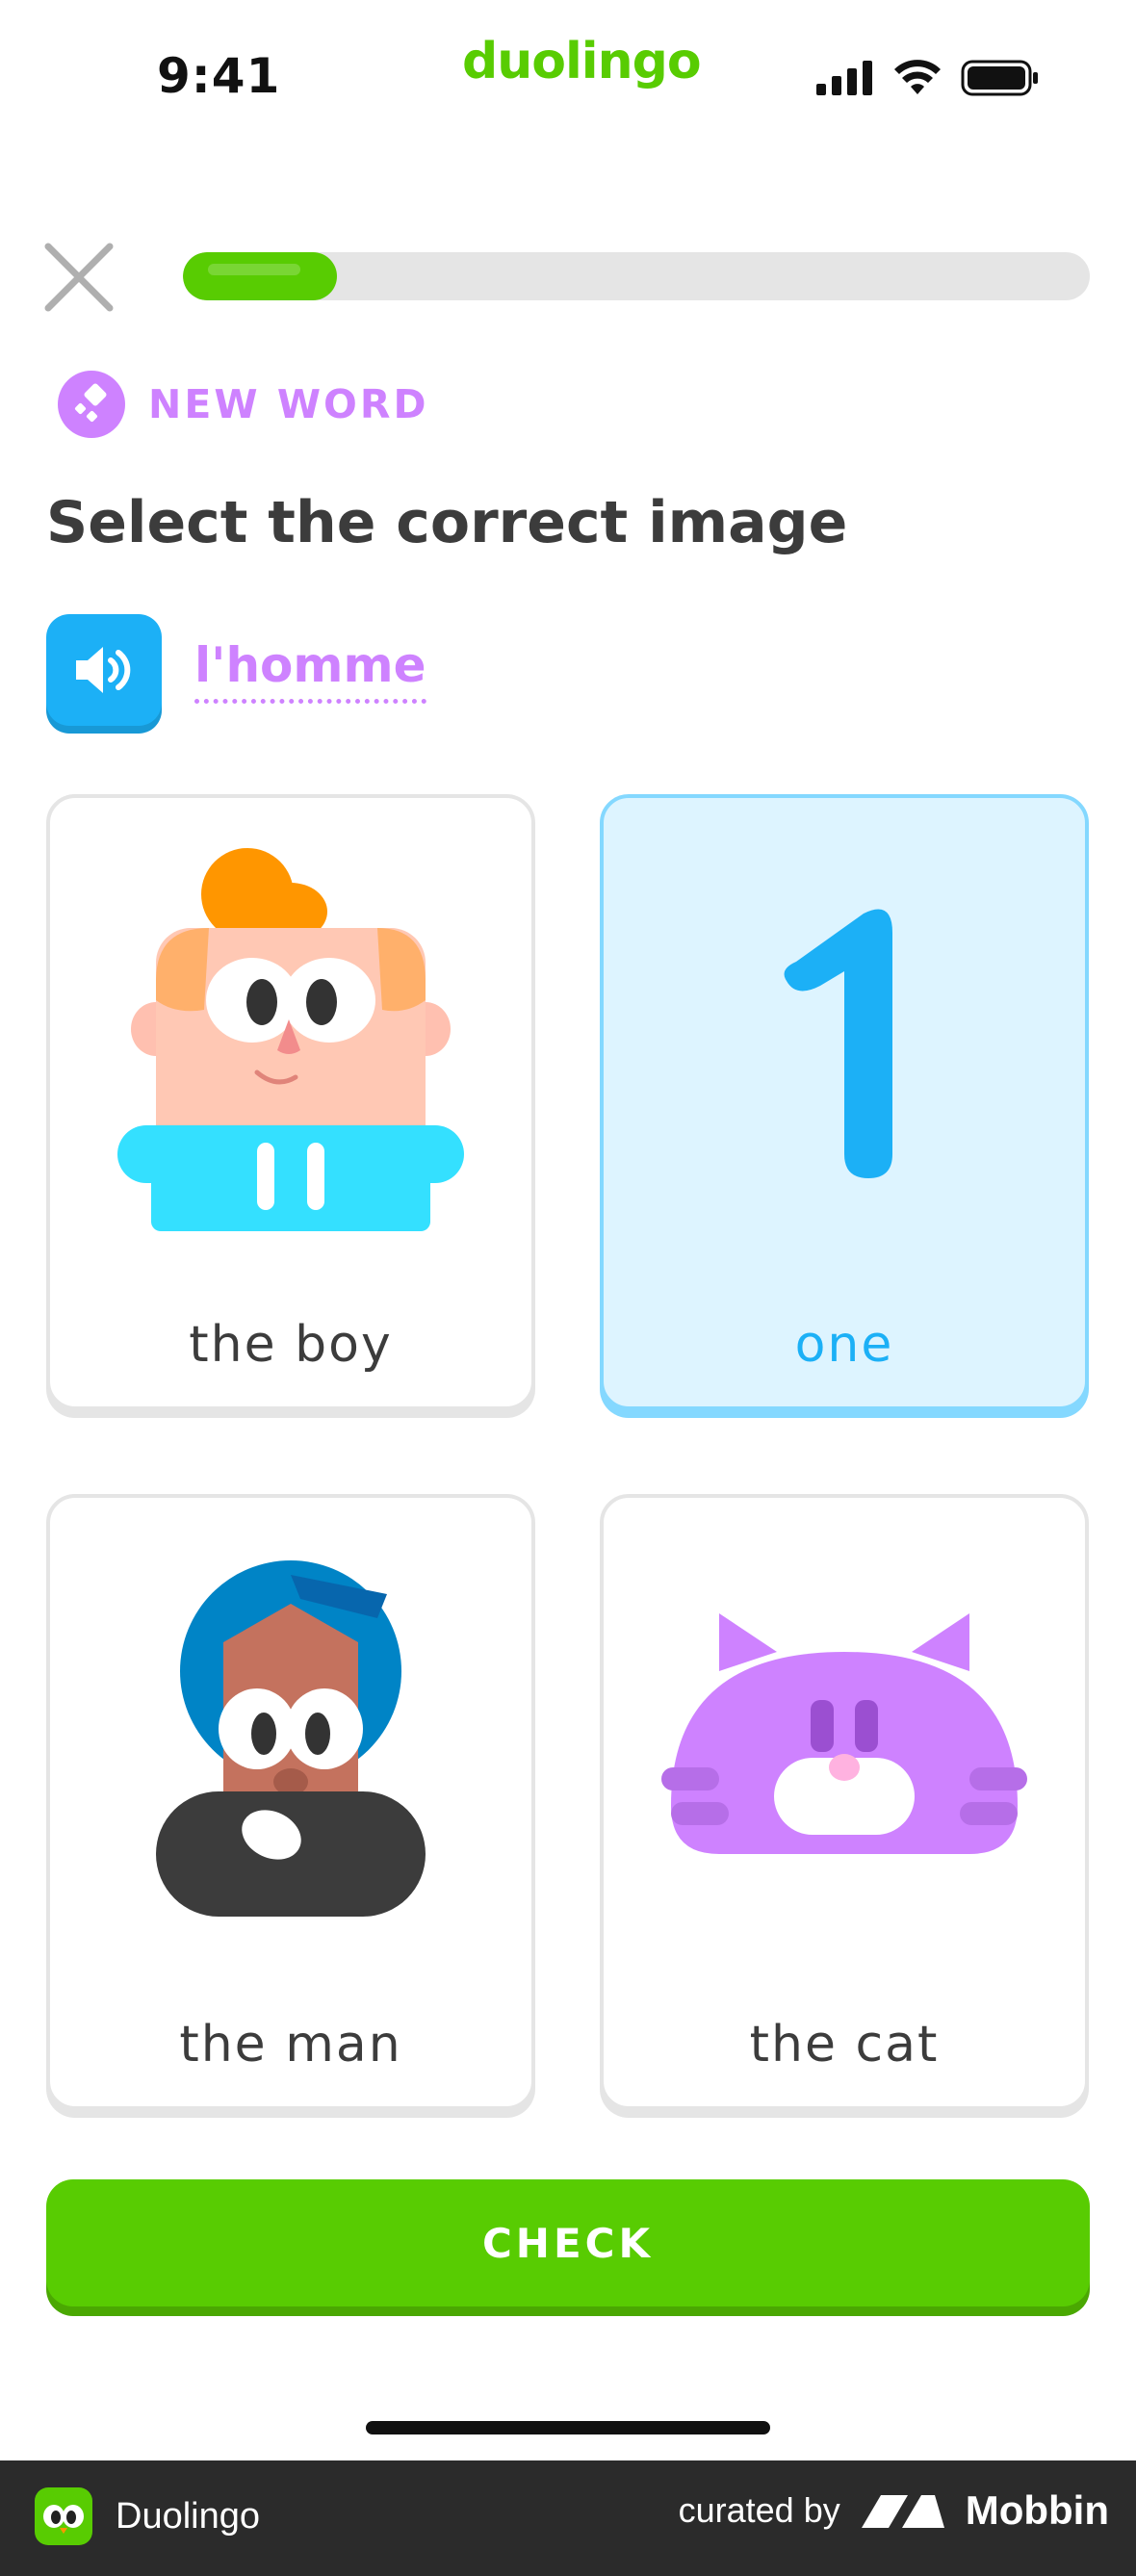  Describe the element at coordinates (1037, 2510) in the screenshot. I see `mobbin-brand: Mobbin` at that location.